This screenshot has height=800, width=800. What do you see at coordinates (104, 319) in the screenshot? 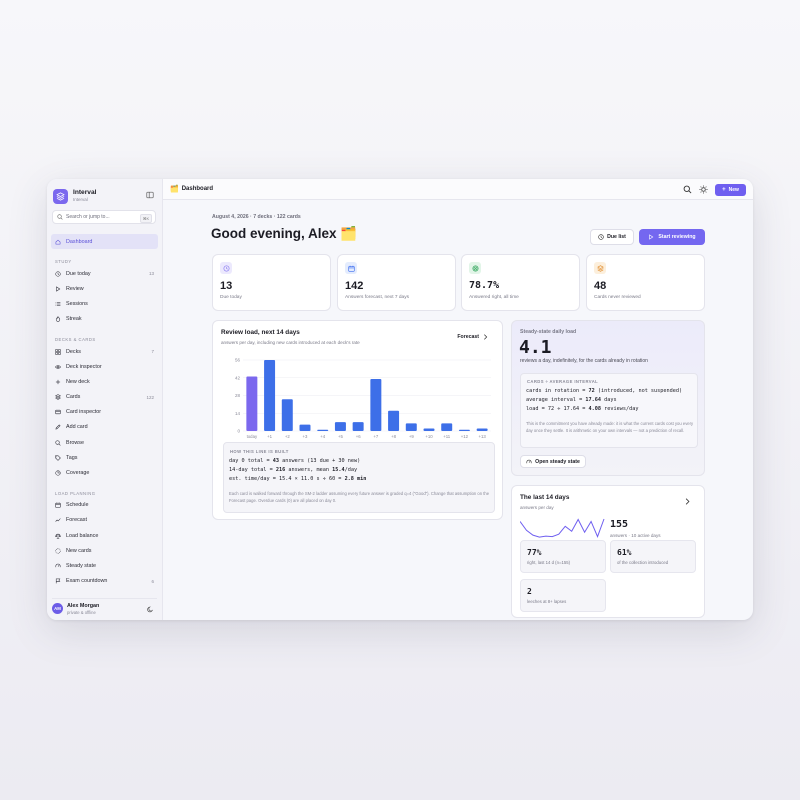
I see `sidebar-item-streak: Streak` at bounding box center [104, 319].